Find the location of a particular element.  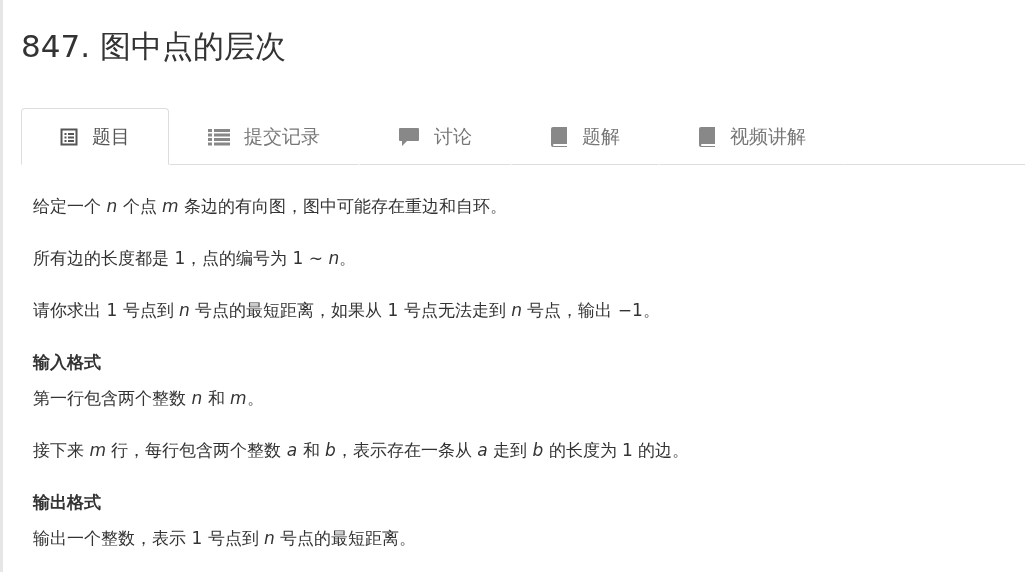

paragraph: 接下来 m 行，每行包含两个整数 a 和 b，表示存在一条从 a 走到 b 的长度为 1 的边。 is located at coordinates (361, 450).